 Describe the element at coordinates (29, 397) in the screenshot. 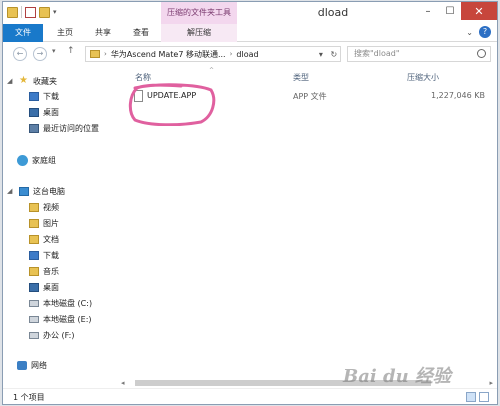

I see `item-count: 1 个项目` at that location.